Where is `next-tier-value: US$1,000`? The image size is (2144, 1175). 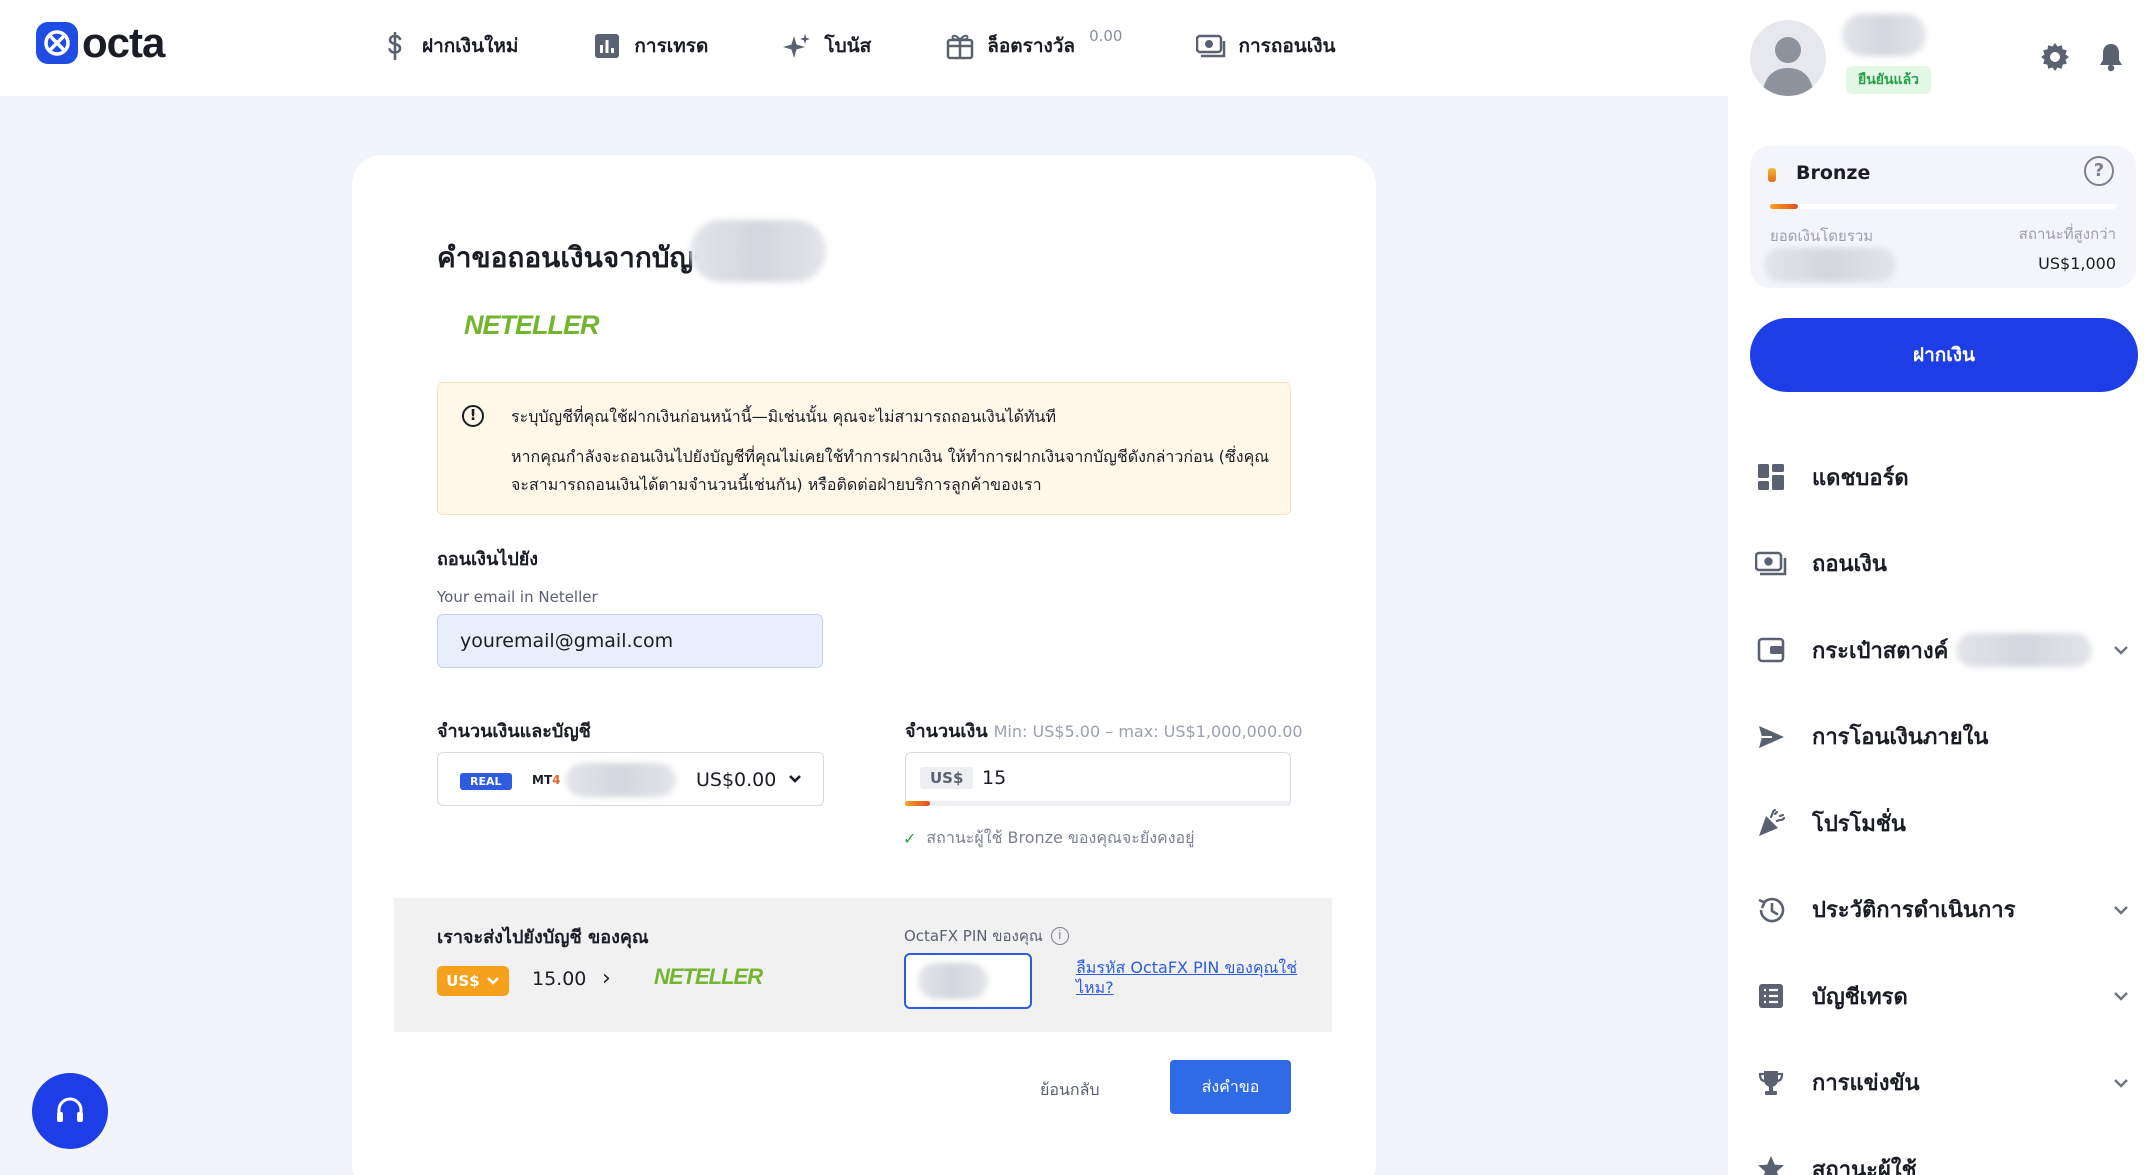 next-tier-value: US$1,000 is located at coordinates (2077, 263).